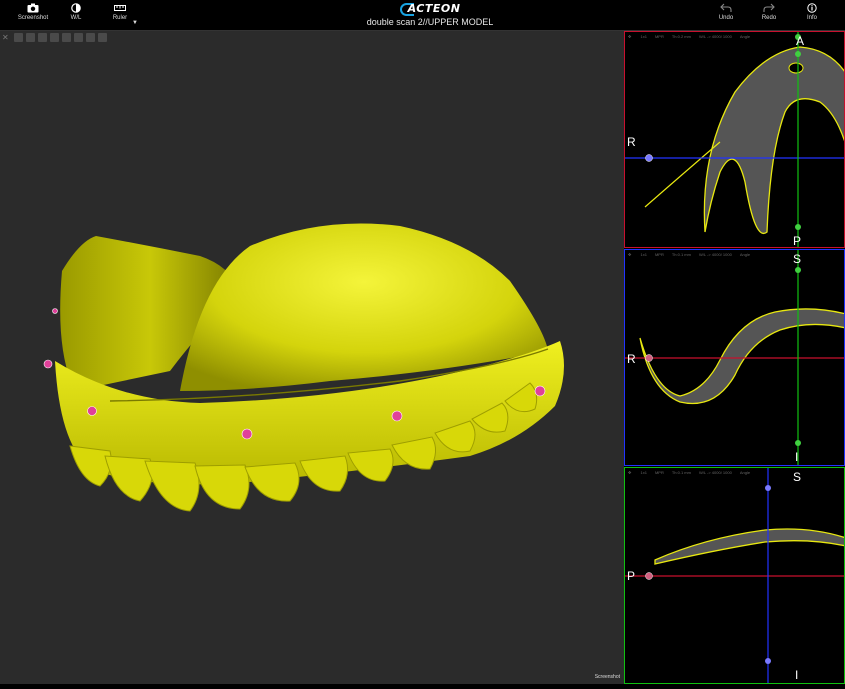 This screenshot has width=845, height=689. What do you see at coordinates (607, 677) in the screenshot?
I see `view-screenshot-button: Screenshot` at bounding box center [607, 677].